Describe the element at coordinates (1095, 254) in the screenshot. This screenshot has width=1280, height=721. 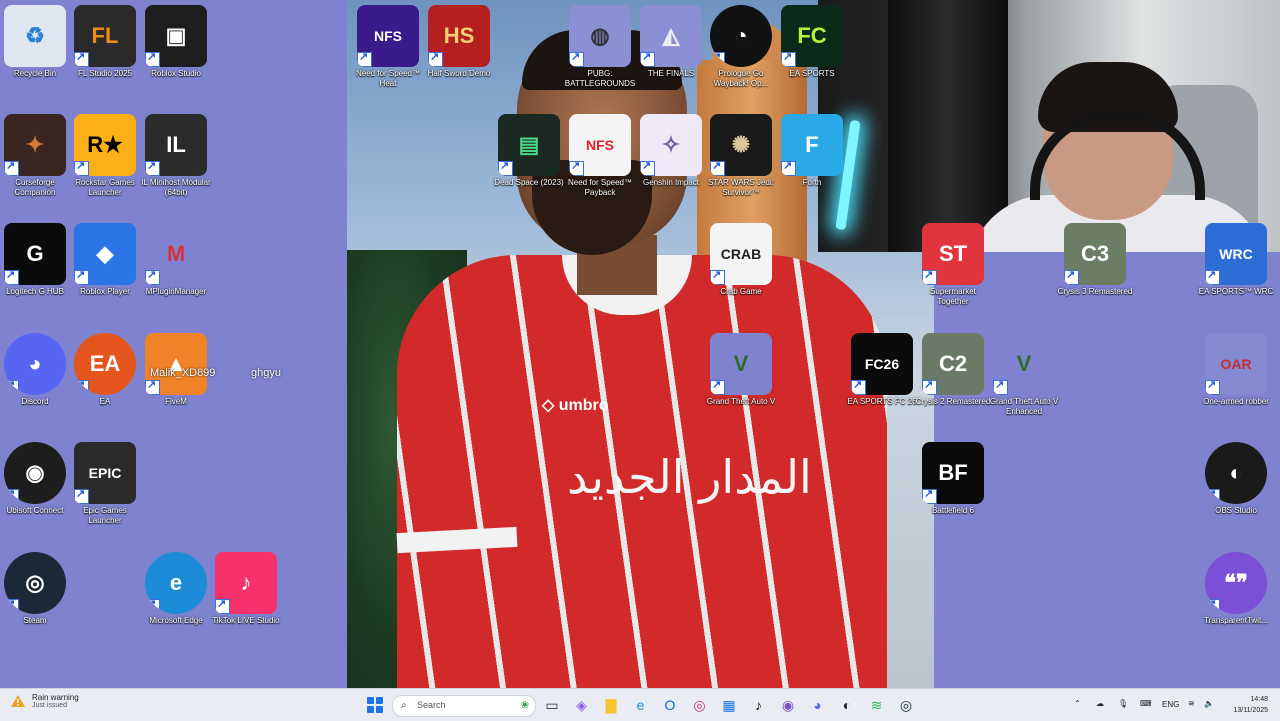
I see `crysis3-icon: C3` at that location.